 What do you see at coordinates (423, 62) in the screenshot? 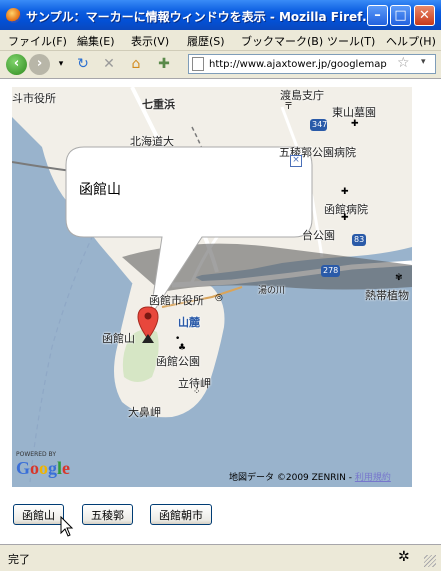
I see `url-dropdown-icon: ▾` at bounding box center [423, 62].